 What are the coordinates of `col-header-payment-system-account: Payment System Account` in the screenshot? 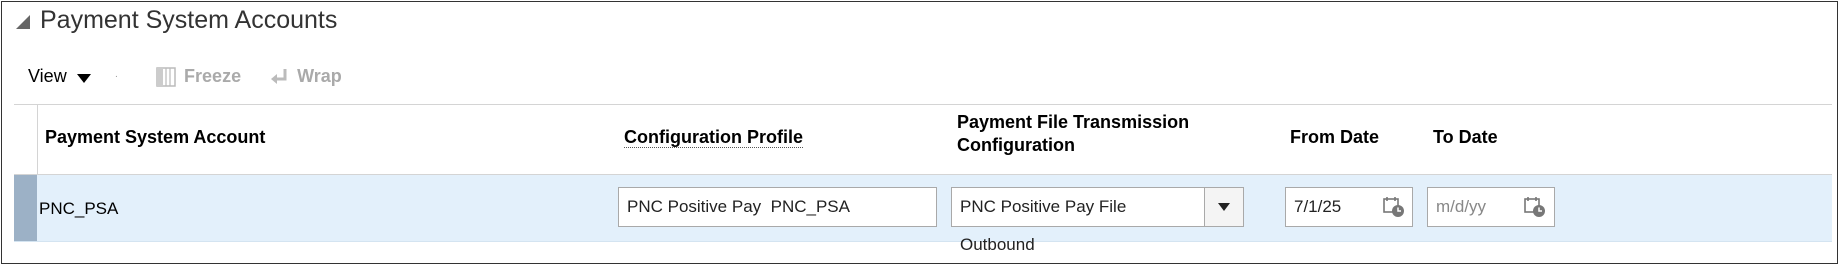 It's located at (155, 137).